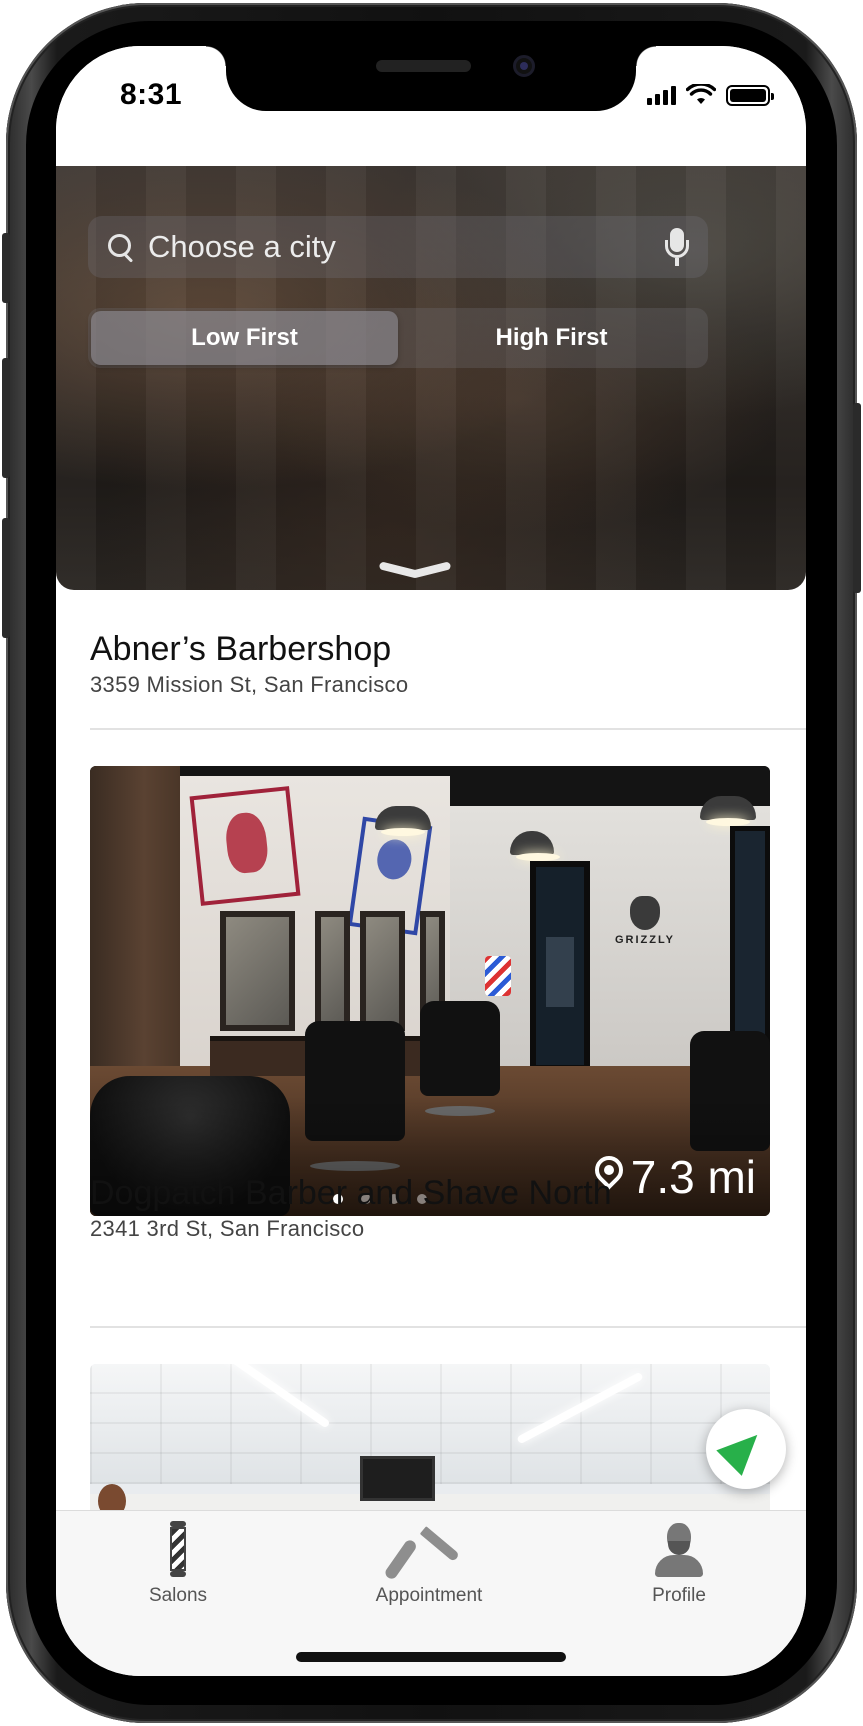 The height and width of the screenshot is (1726, 863). I want to click on sort-segmented-control: Low First High First, so click(398, 338).